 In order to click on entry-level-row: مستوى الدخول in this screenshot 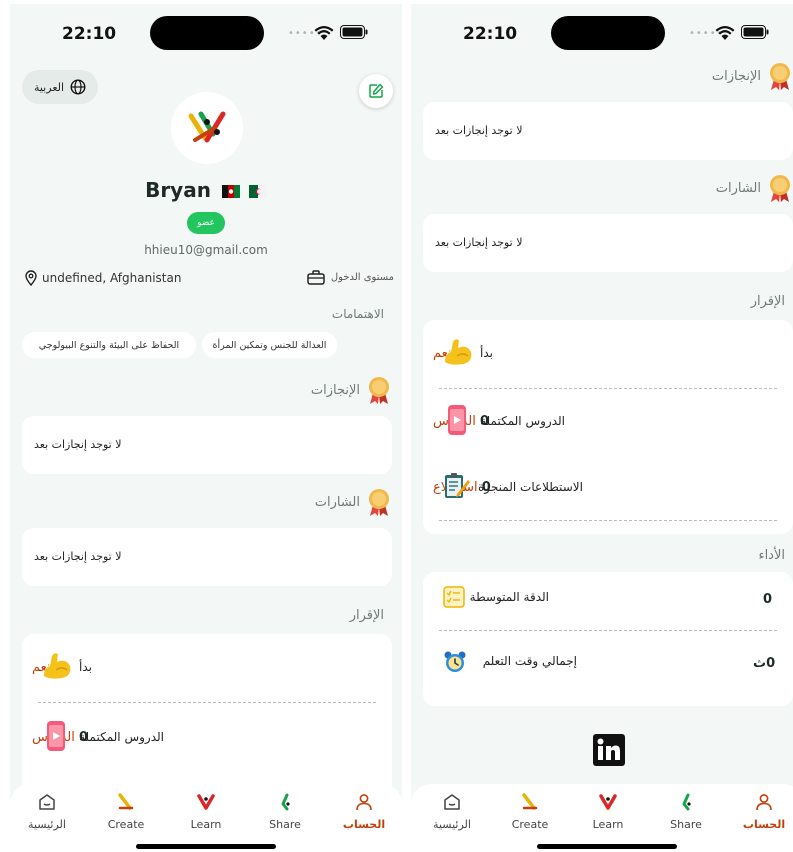, I will do `click(350, 277)`.